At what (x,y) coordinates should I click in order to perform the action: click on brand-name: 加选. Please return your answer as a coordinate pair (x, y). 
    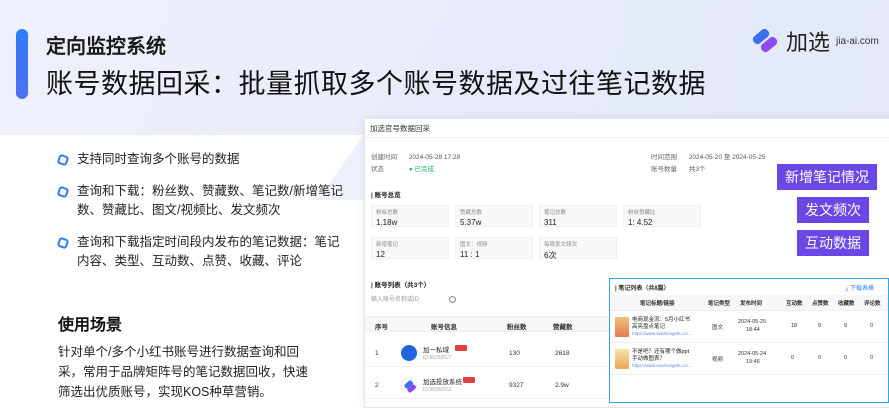
    Looking at the image, I should click on (808, 42).